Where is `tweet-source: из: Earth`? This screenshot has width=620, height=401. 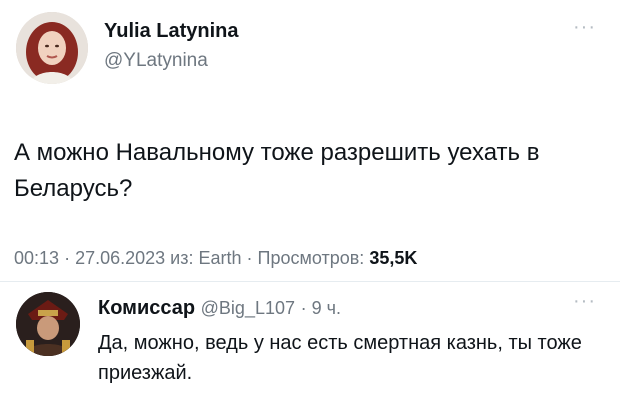 tweet-source: из: Earth is located at coordinates (205, 258).